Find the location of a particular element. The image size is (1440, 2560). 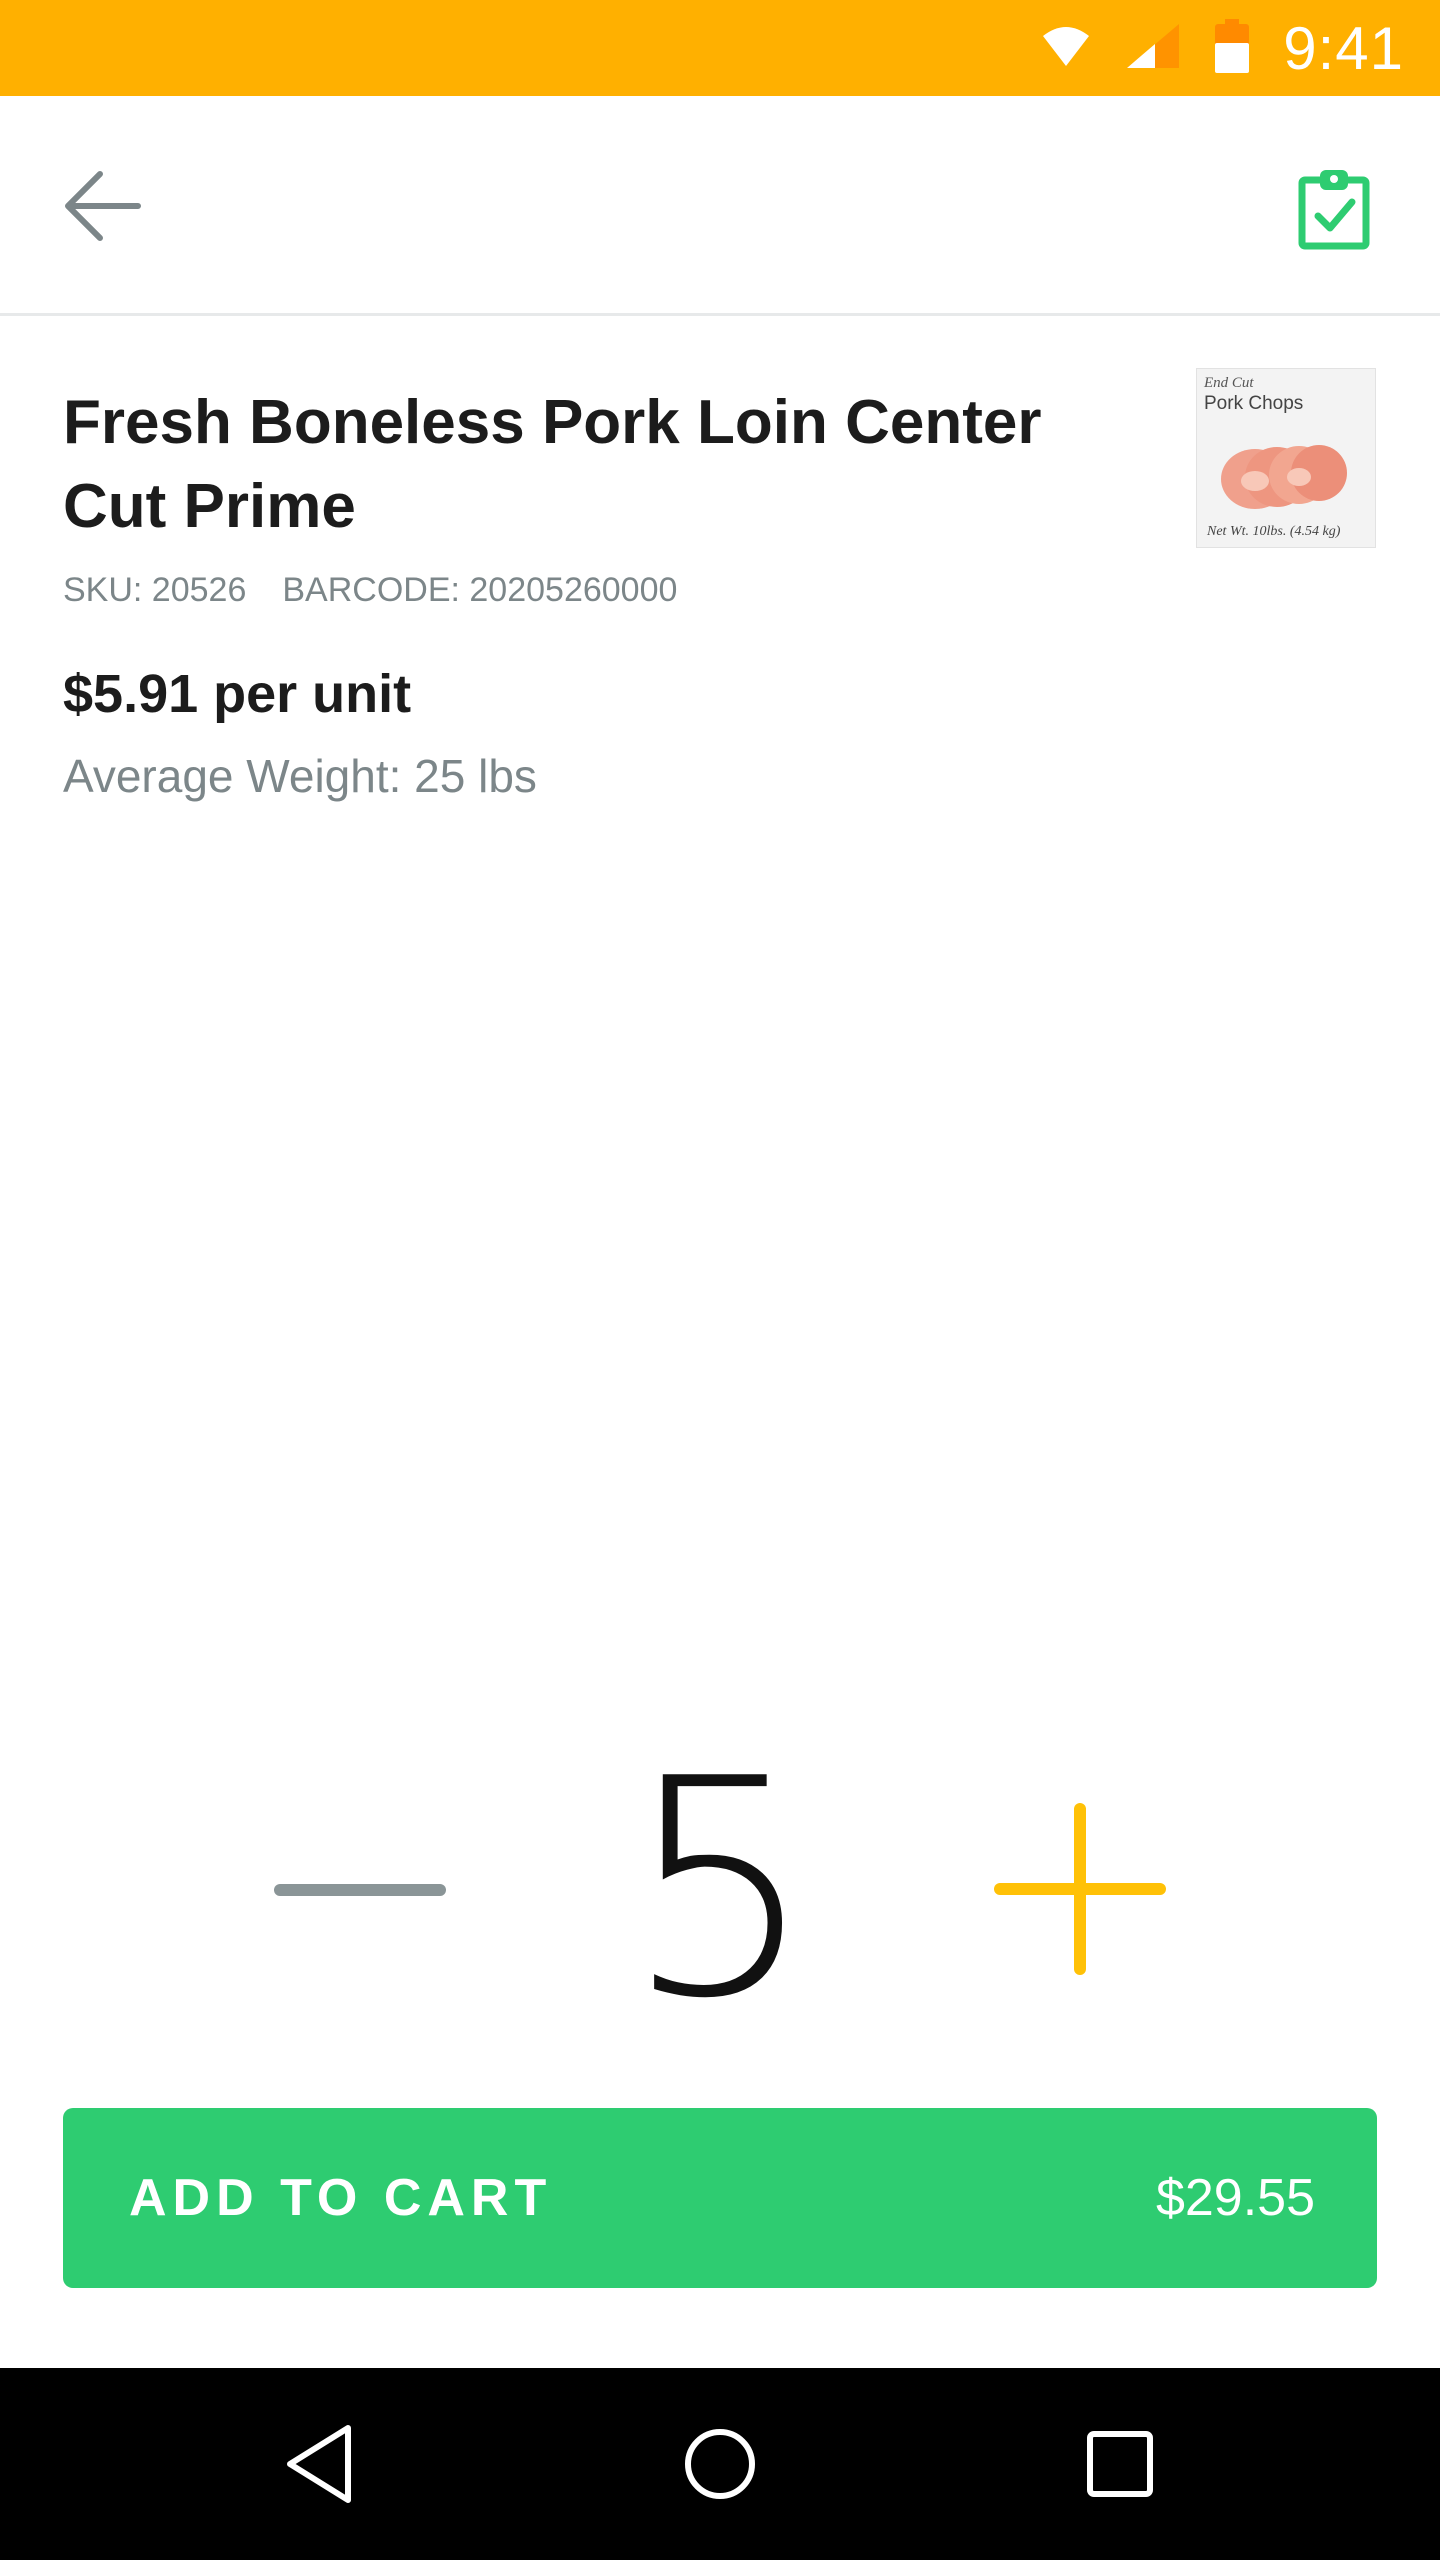

add-to-cart-label: ADD TO CART is located at coordinates (341, 2198).